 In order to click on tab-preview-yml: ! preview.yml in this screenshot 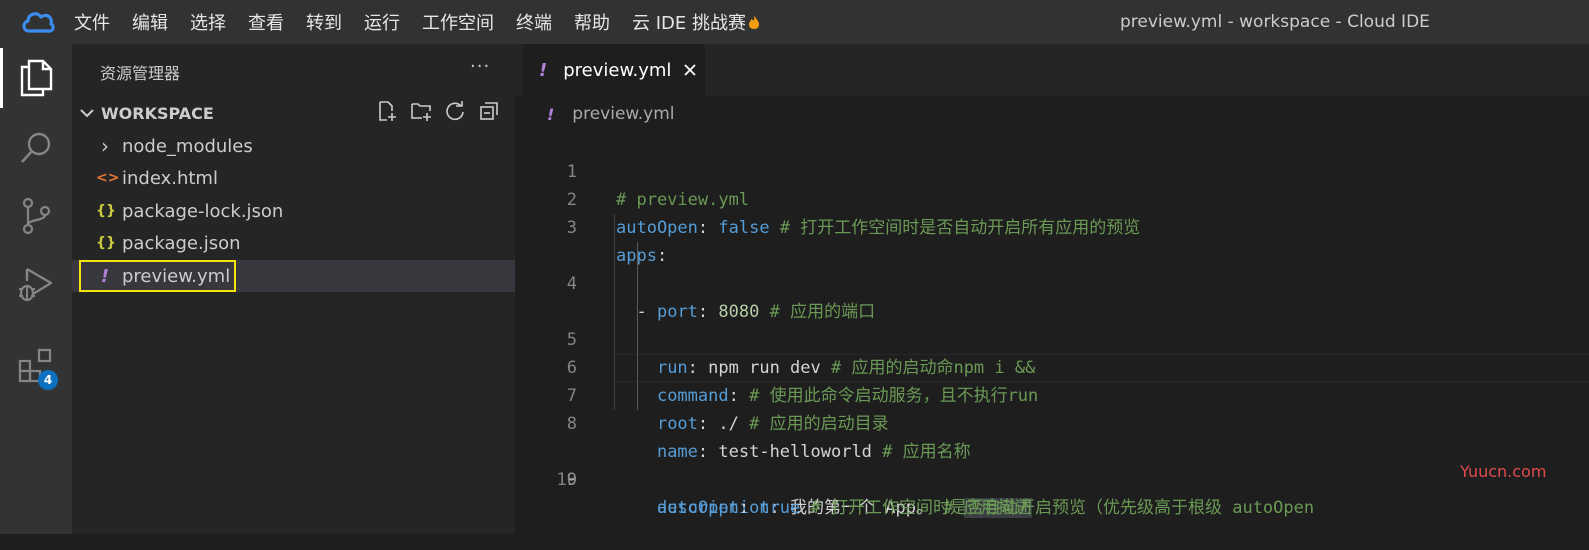, I will do `click(614, 70)`.